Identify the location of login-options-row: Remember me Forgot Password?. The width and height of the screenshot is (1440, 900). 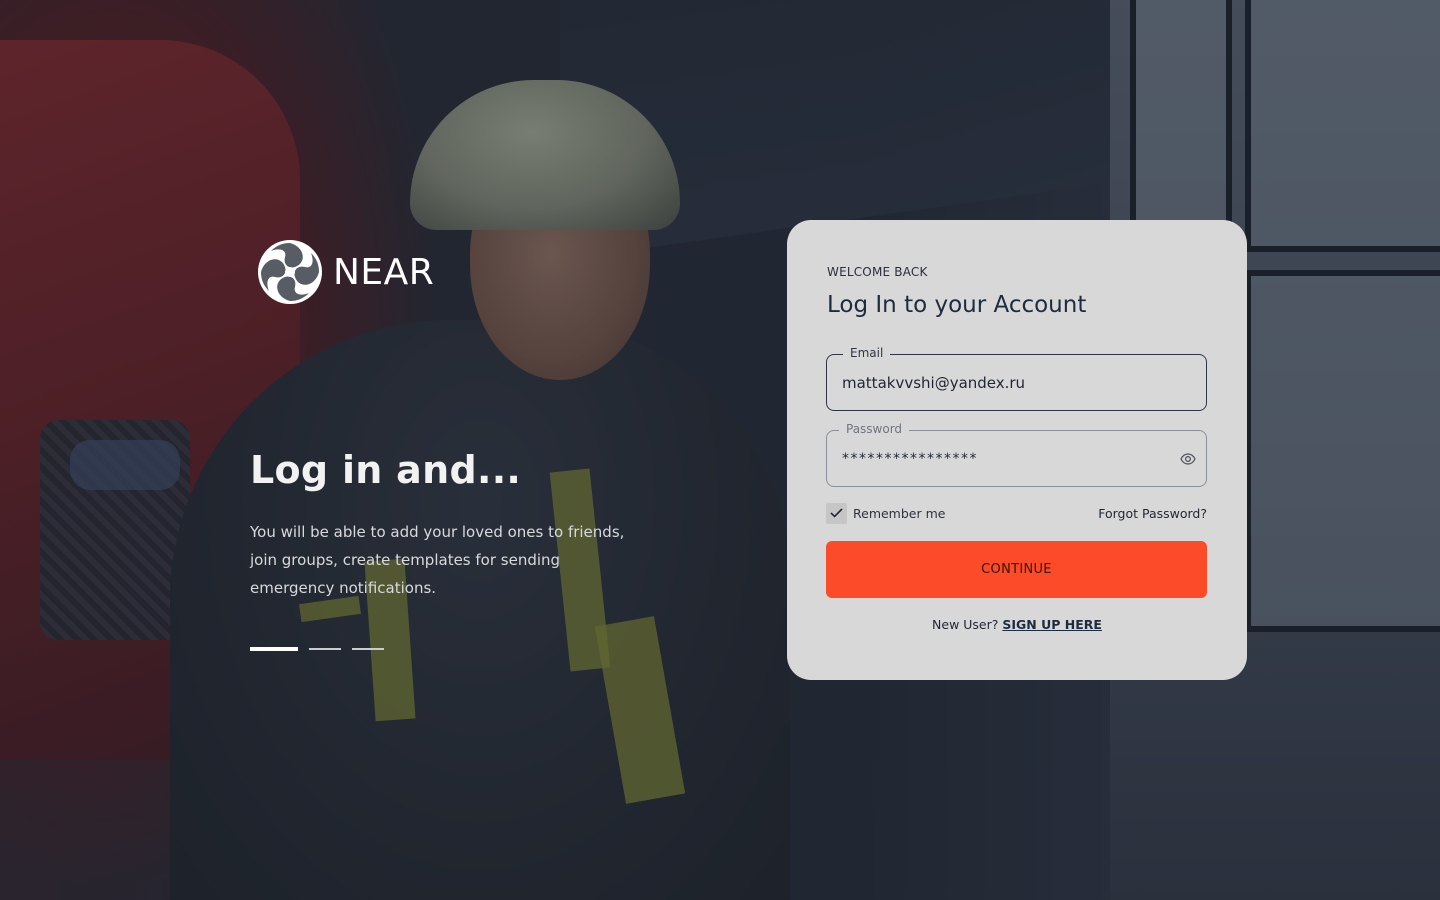
(1016, 513).